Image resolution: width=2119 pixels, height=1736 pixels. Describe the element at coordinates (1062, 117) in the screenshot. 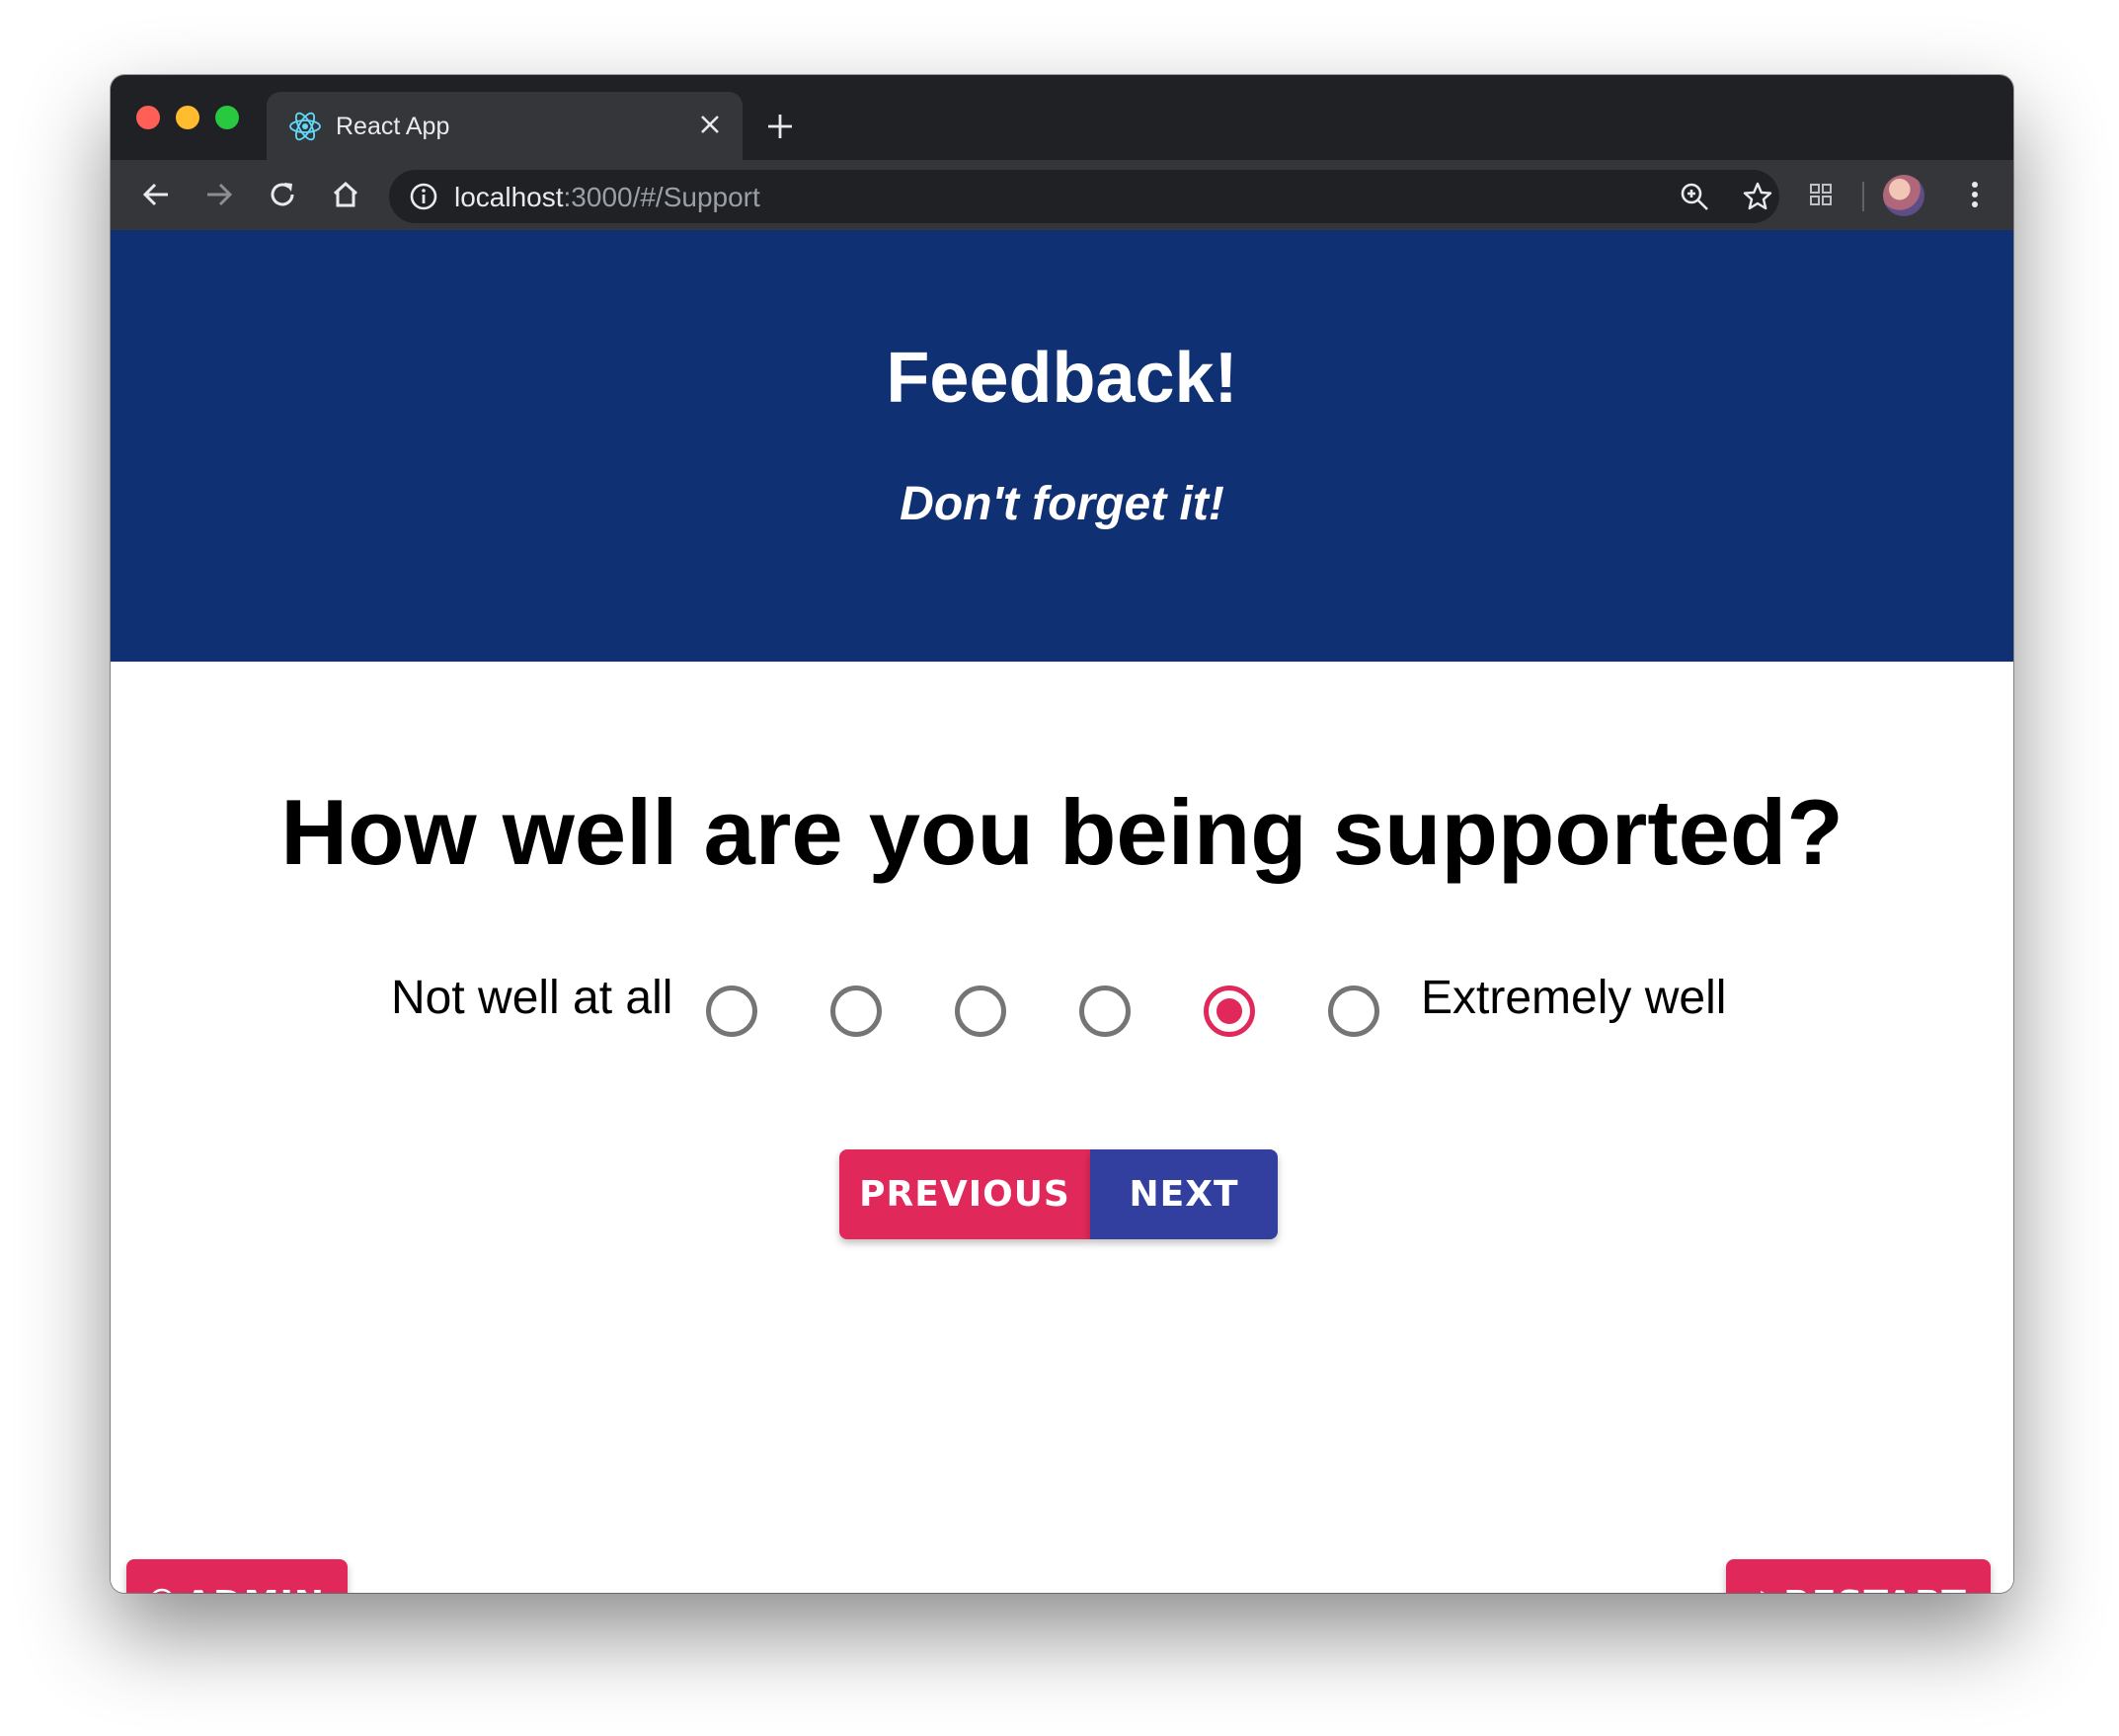

I see `tab-bar: React App` at that location.